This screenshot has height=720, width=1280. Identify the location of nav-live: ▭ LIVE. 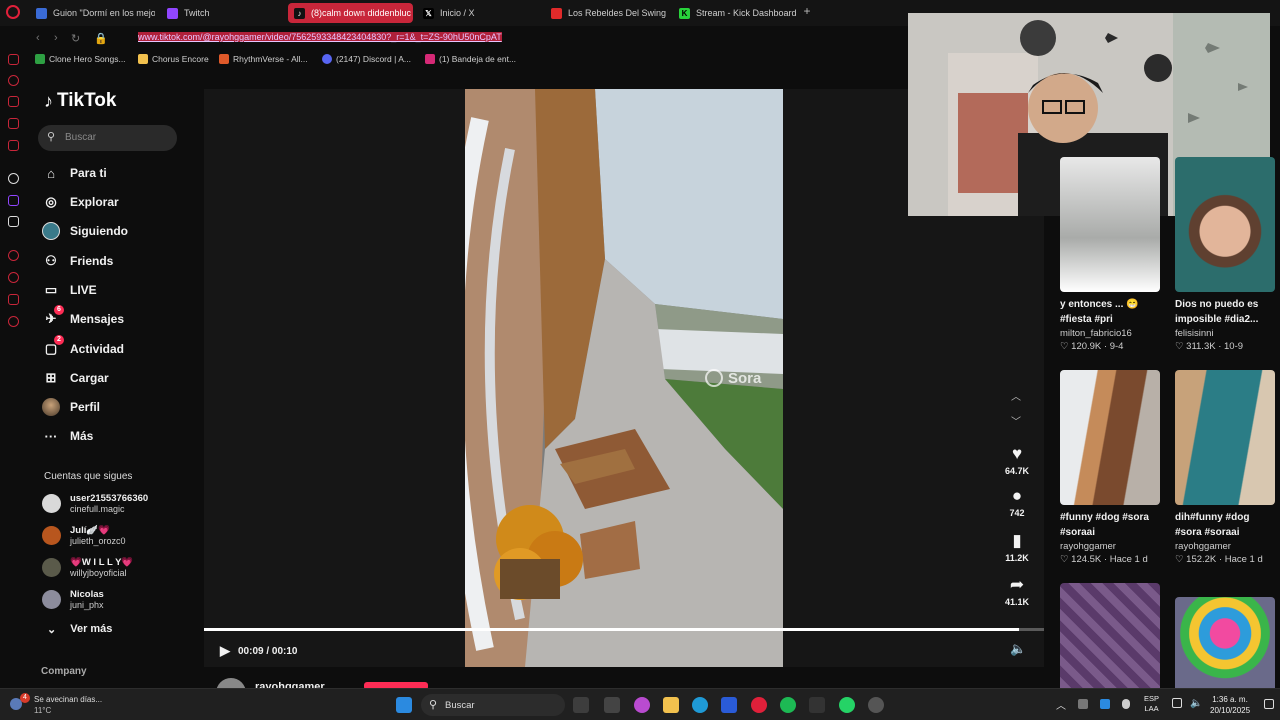
(69, 290).